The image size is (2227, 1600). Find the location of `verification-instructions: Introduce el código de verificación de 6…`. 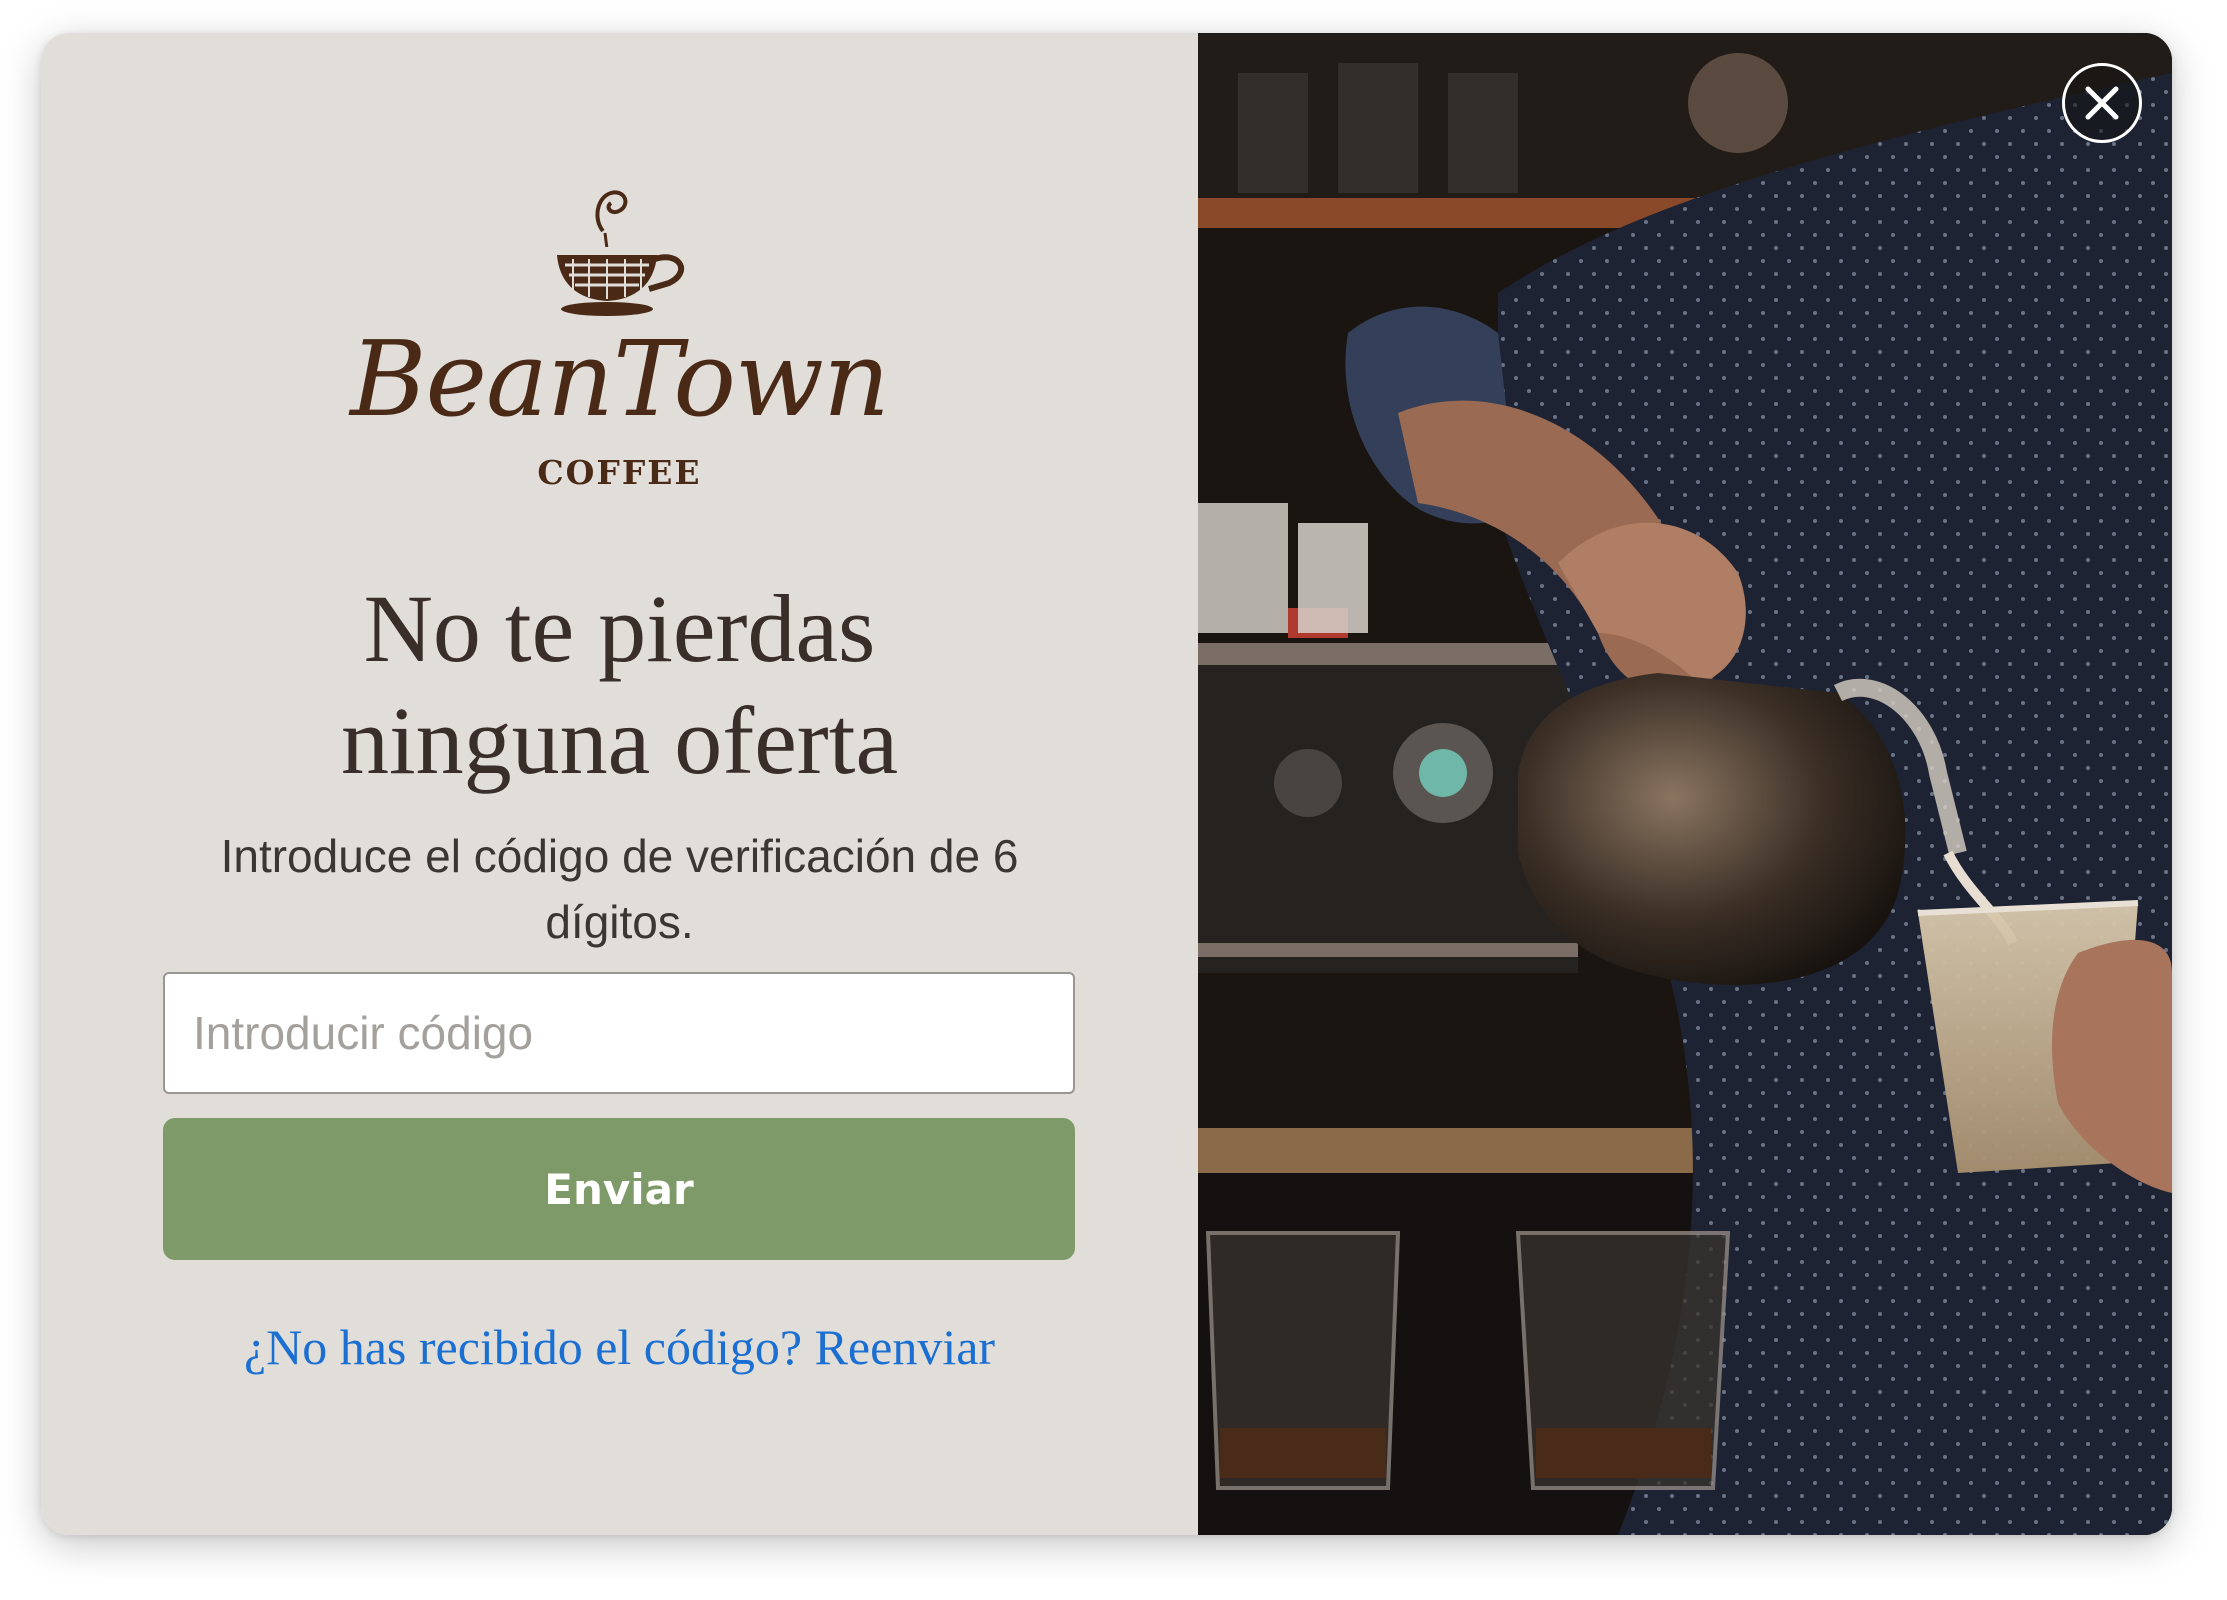

verification-instructions: Introduce el código de verificación de 6… is located at coordinates (619, 889).